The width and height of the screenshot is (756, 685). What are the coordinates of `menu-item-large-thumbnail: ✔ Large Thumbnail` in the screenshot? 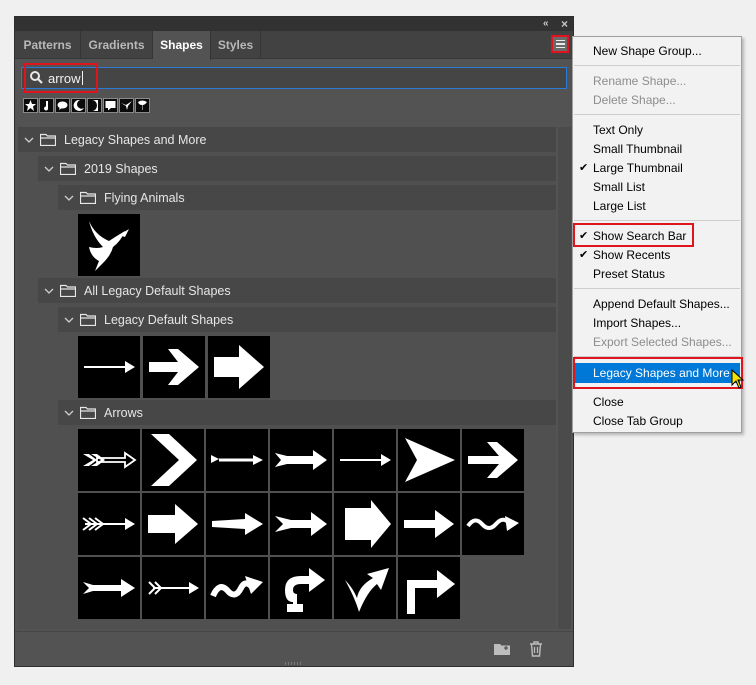 It's located at (657, 168).